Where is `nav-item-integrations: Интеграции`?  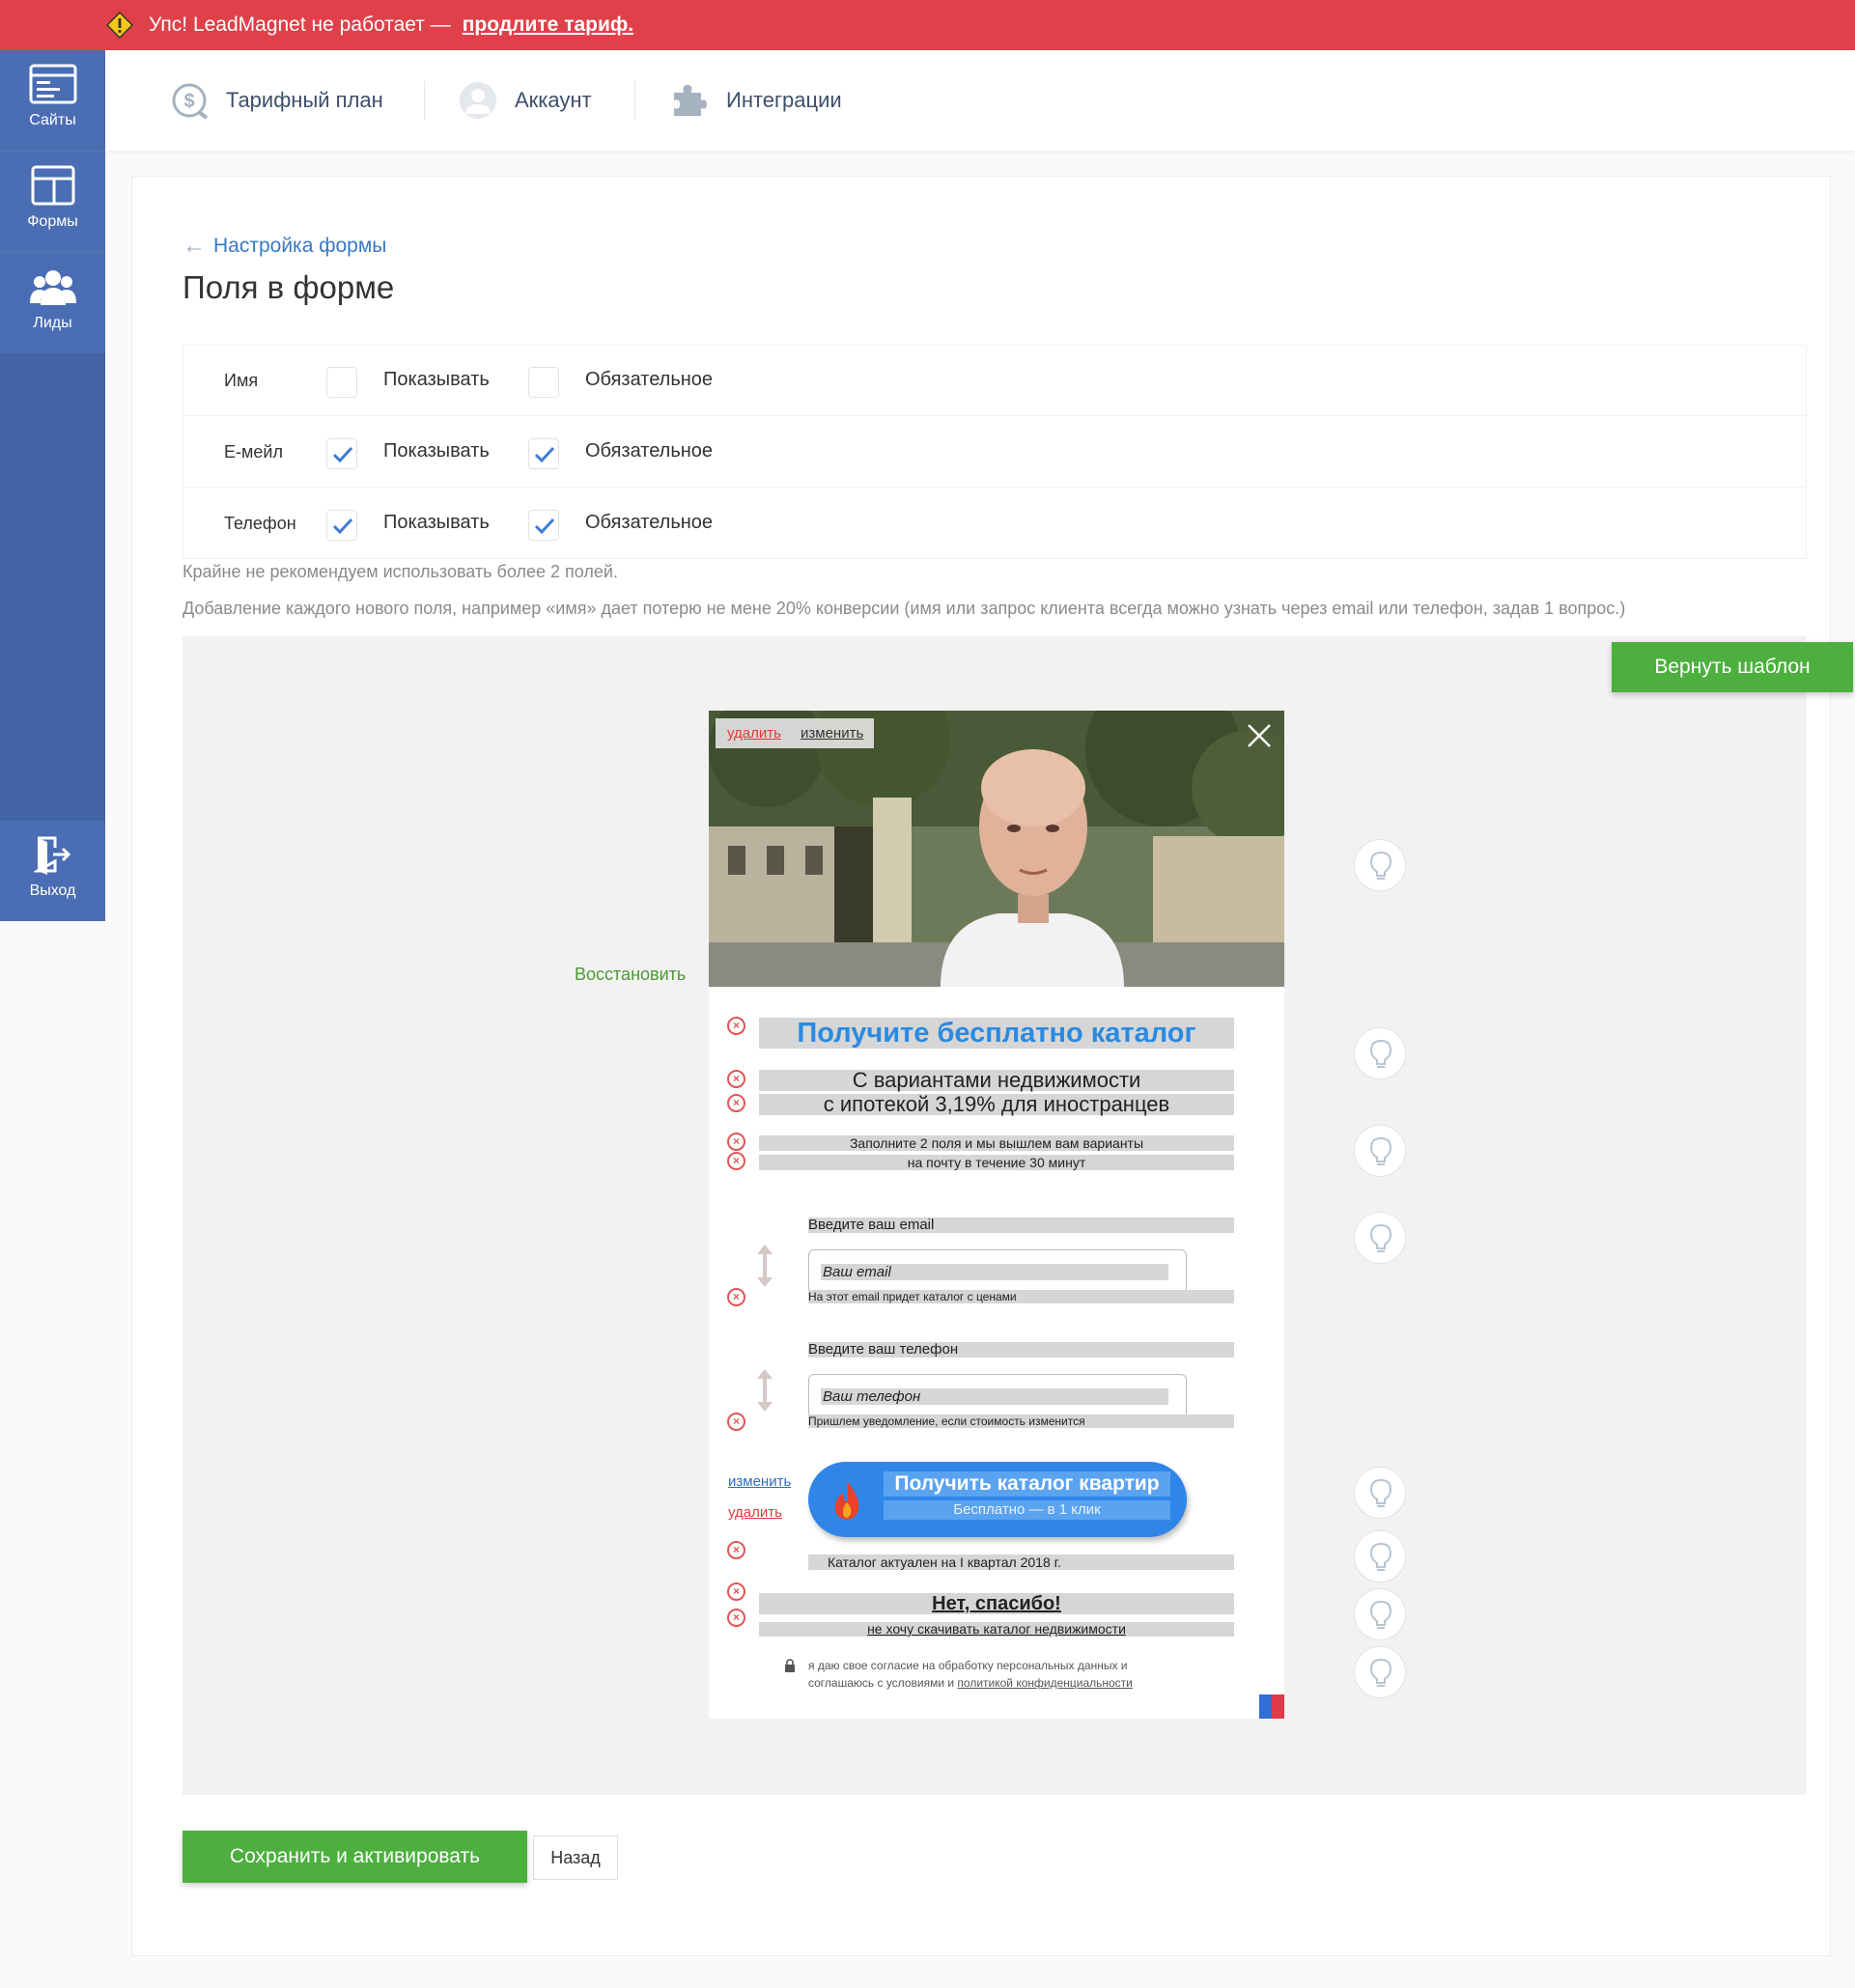 nav-item-integrations: Интеграции is located at coordinates (756, 101).